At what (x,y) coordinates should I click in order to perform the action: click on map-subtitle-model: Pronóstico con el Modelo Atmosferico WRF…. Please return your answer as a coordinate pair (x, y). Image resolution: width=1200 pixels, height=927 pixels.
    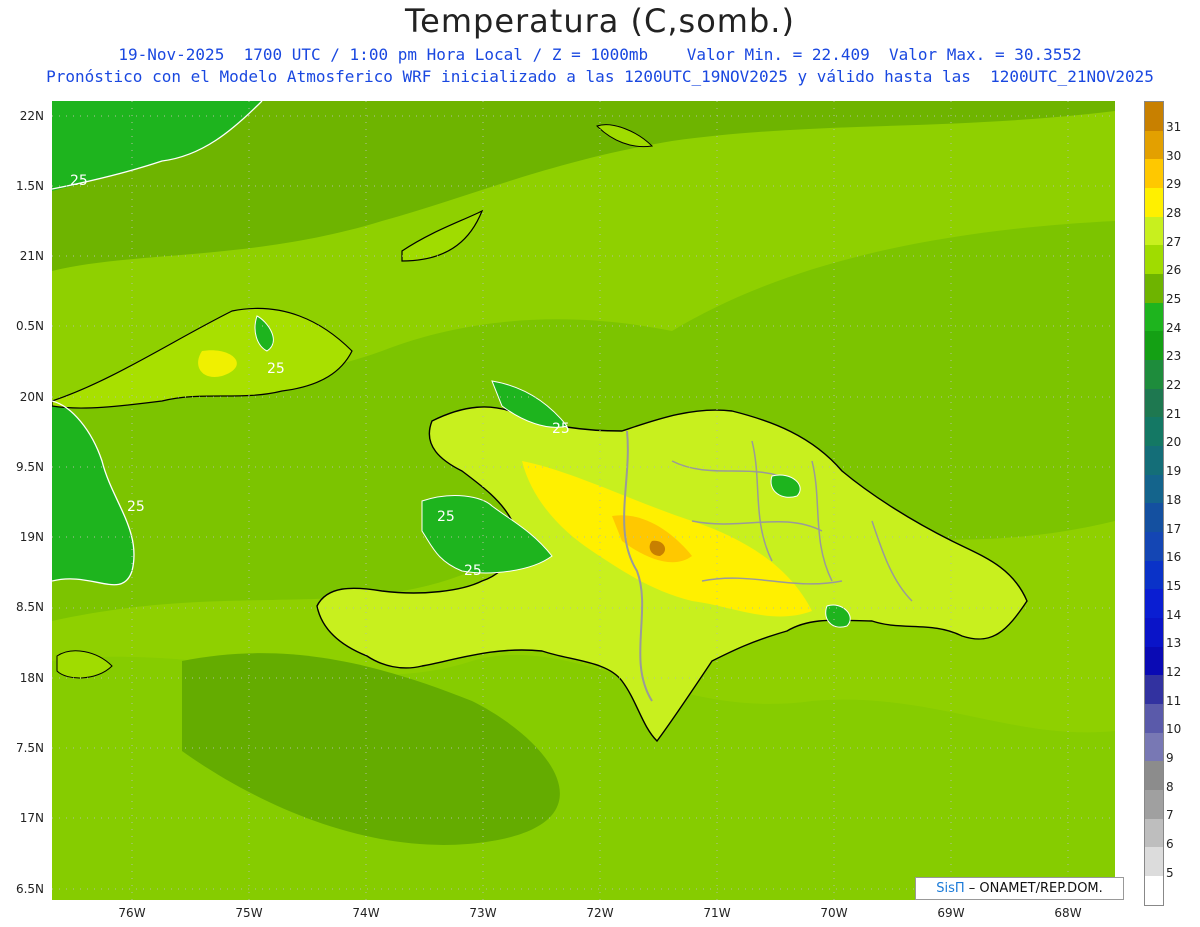
    Looking at the image, I should click on (600, 76).